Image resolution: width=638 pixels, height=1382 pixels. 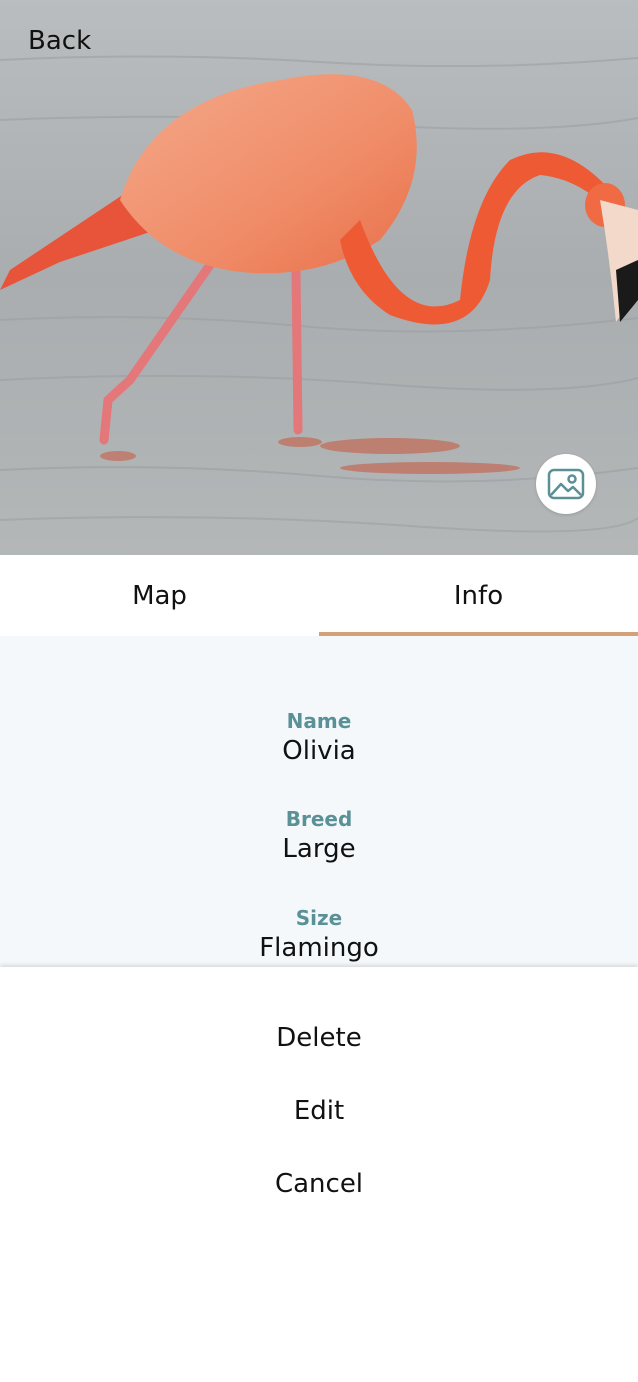 What do you see at coordinates (319, 849) in the screenshot?
I see `field-value: Large` at bounding box center [319, 849].